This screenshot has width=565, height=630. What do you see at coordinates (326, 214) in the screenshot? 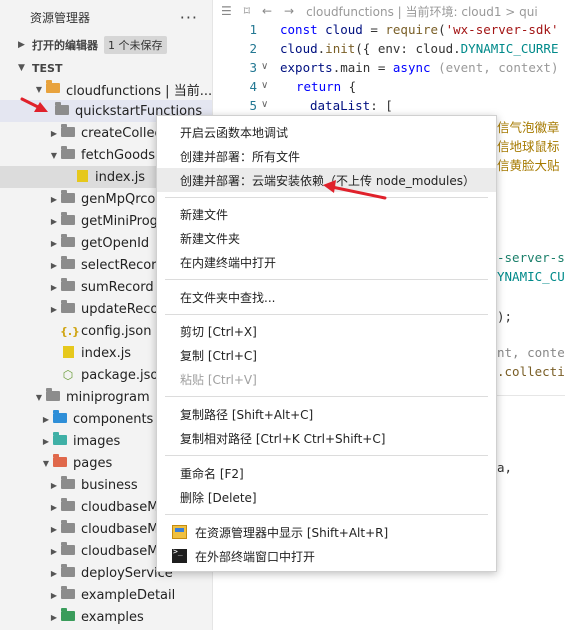
I see `menu-item-new-file: 新建文件` at bounding box center [326, 214].